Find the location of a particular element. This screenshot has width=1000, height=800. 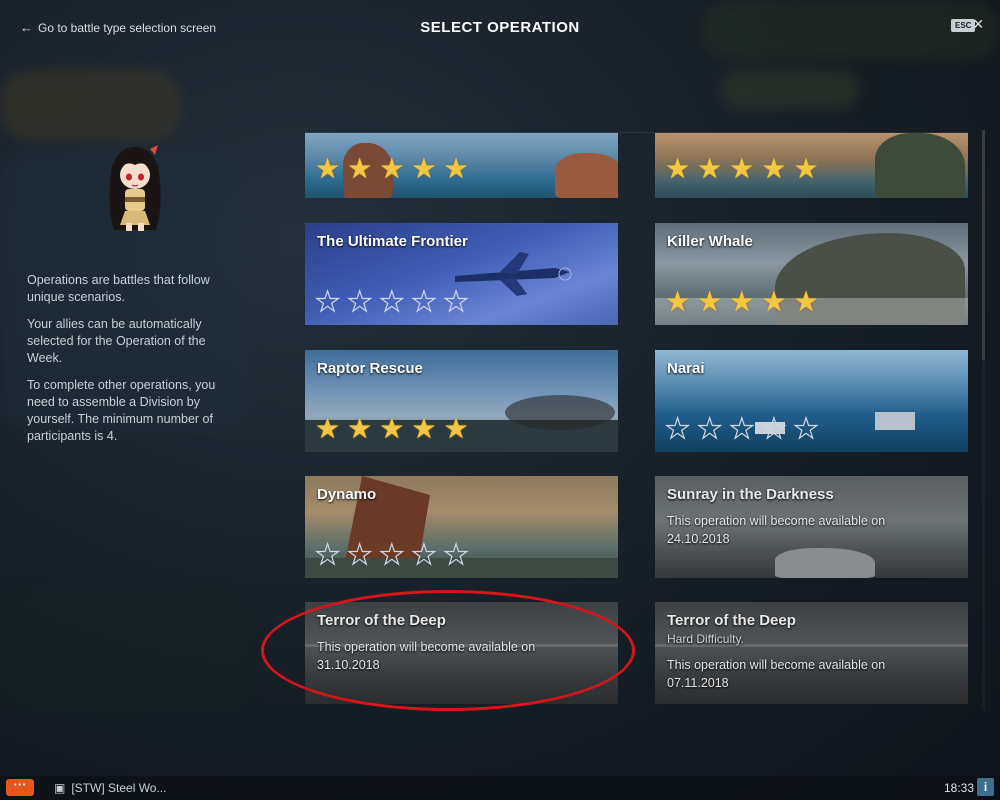

operation-title: Narai is located at coordinates (686, 368).